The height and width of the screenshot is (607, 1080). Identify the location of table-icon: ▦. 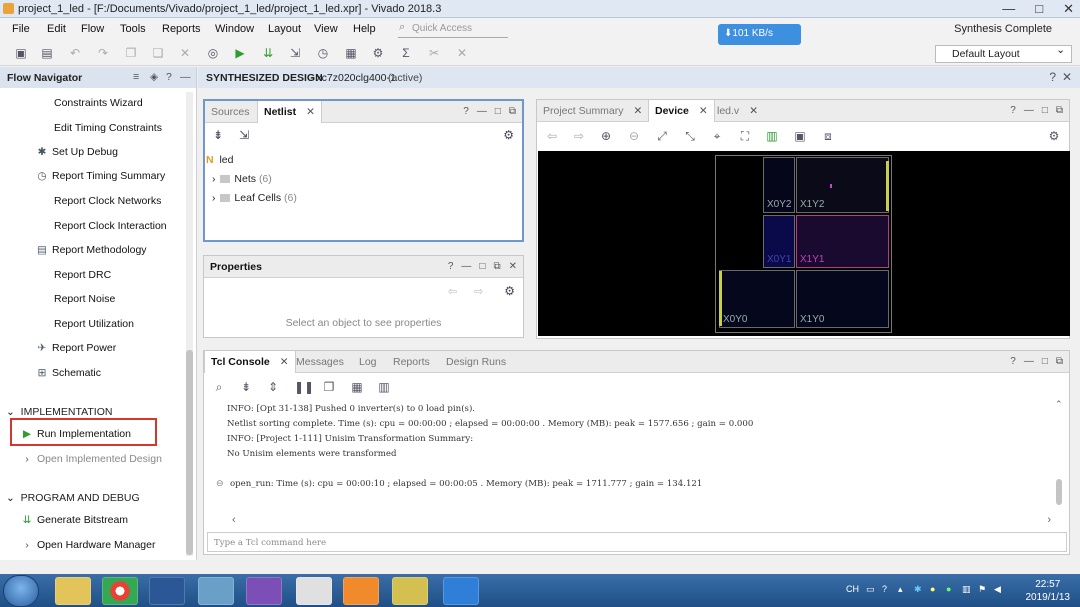
(357, 387).